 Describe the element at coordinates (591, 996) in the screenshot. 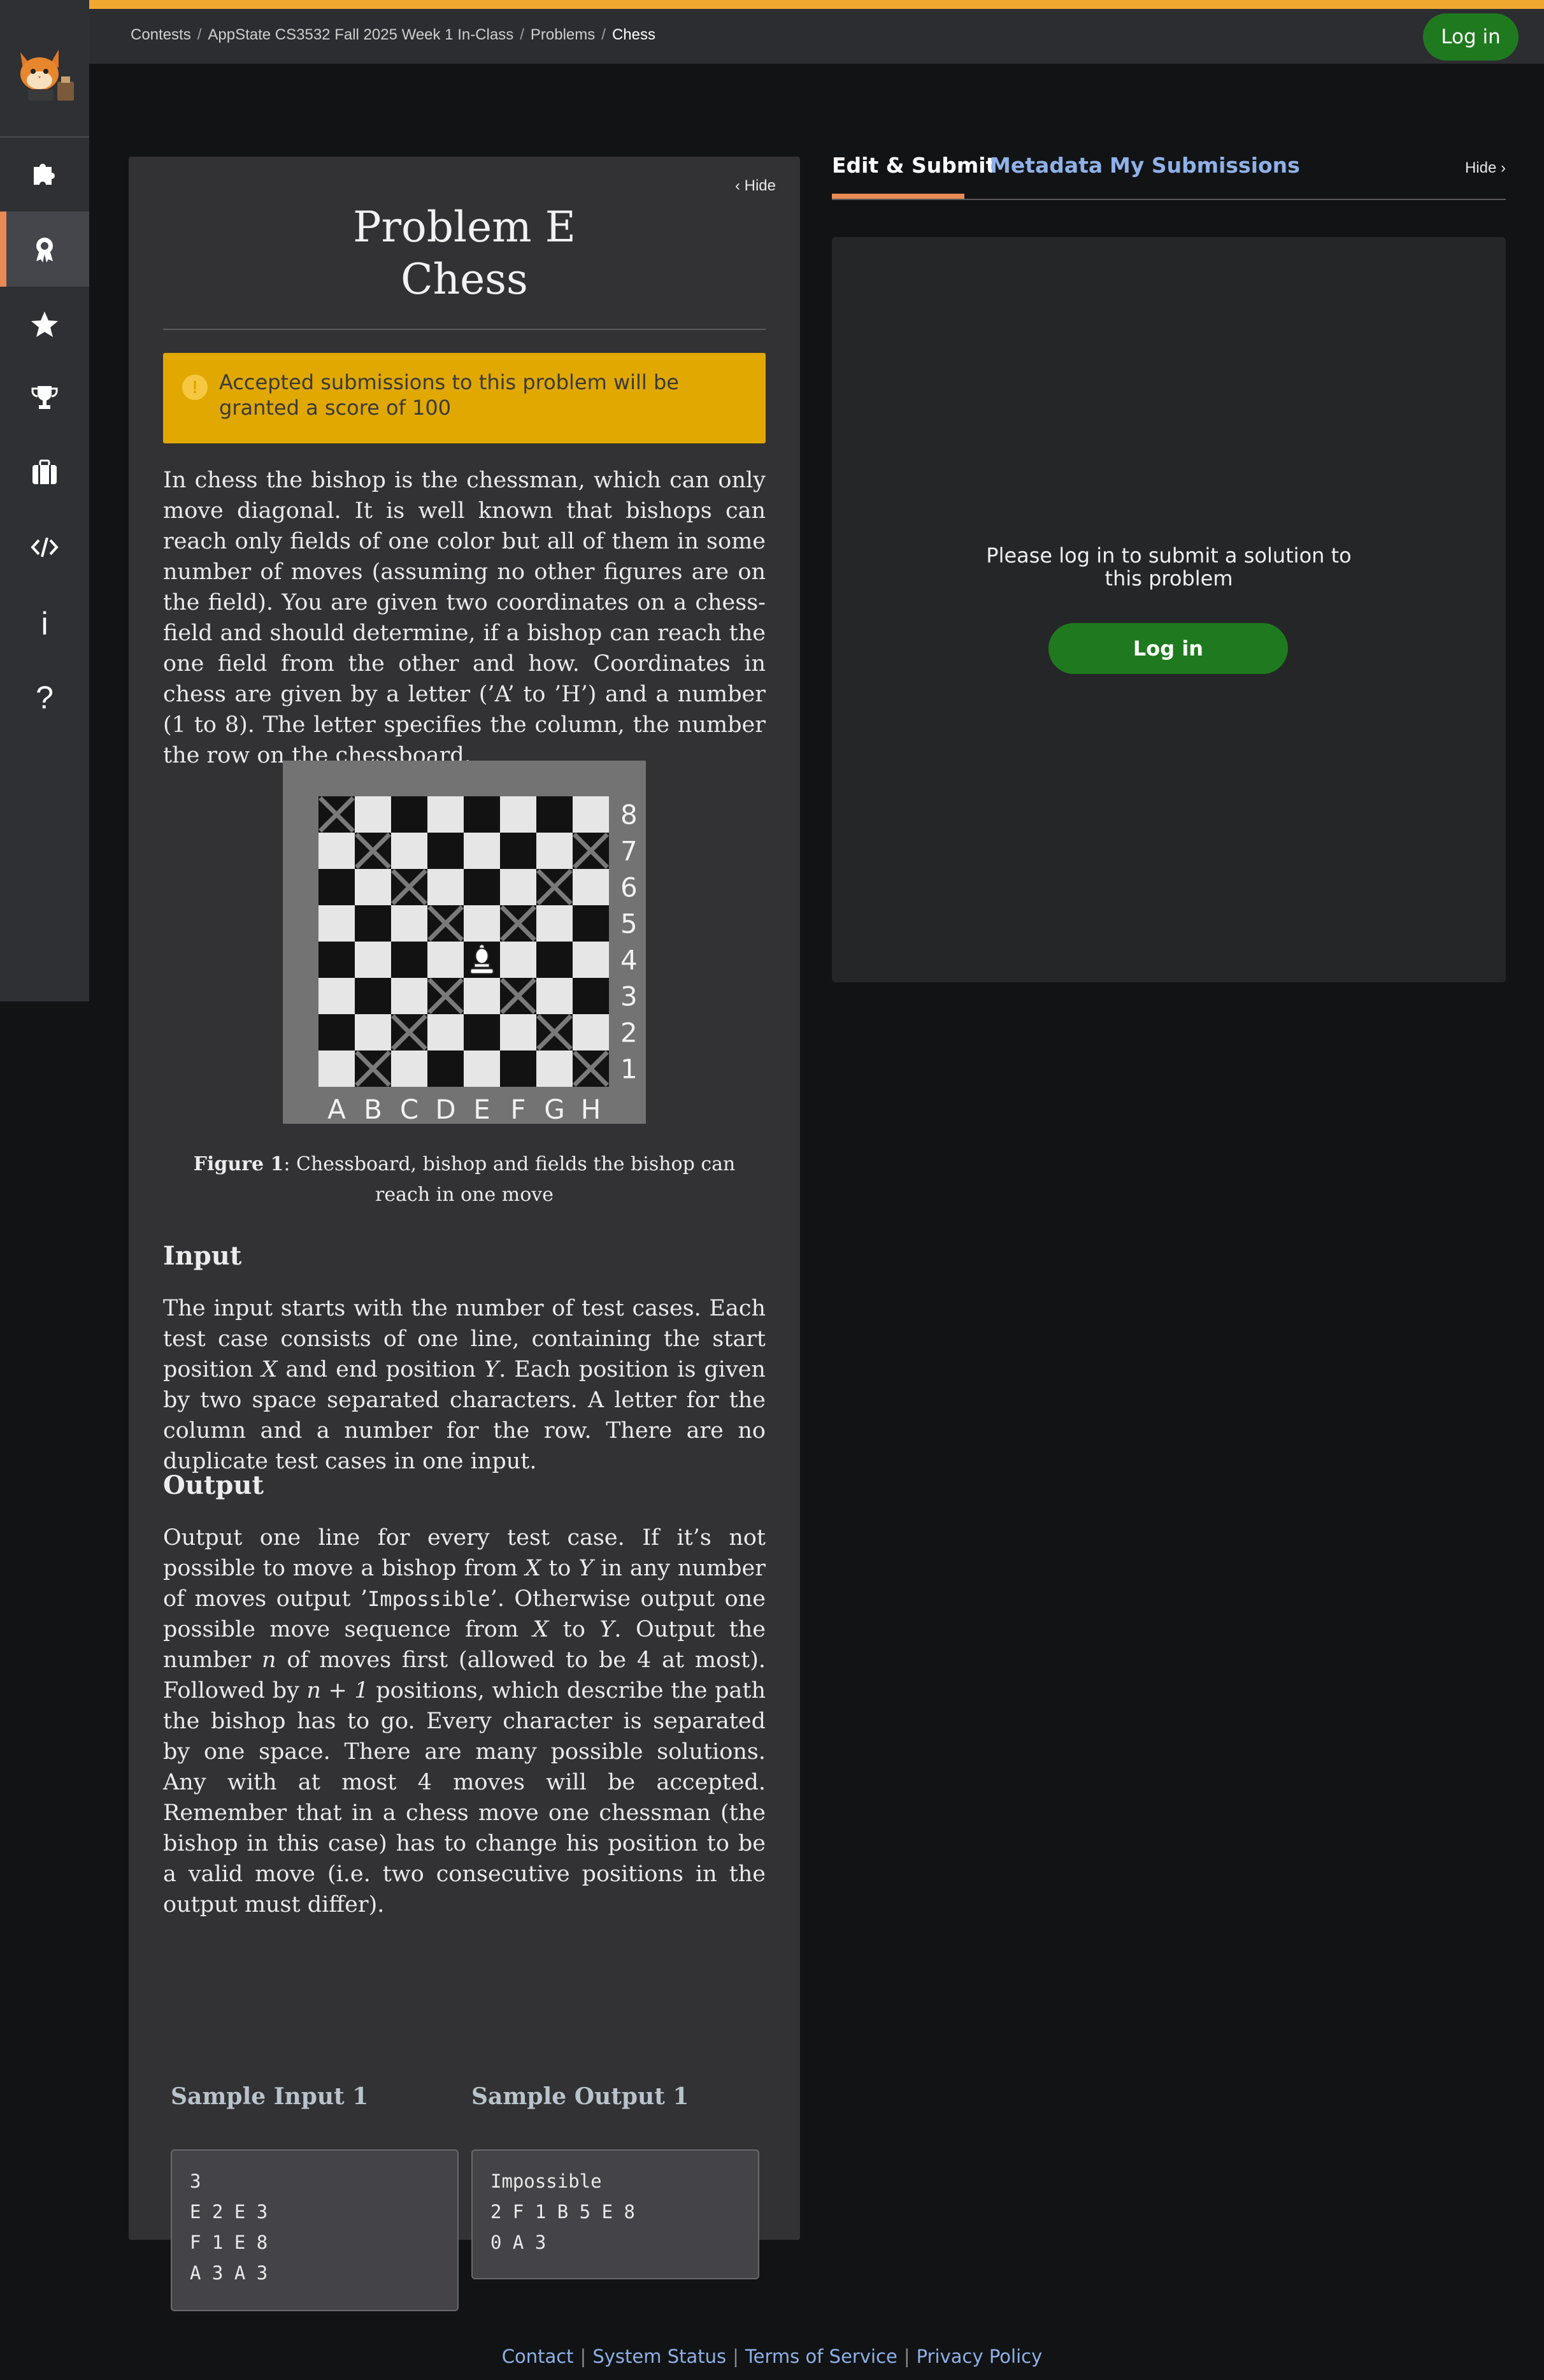

I see `board-square-H3` at that location.